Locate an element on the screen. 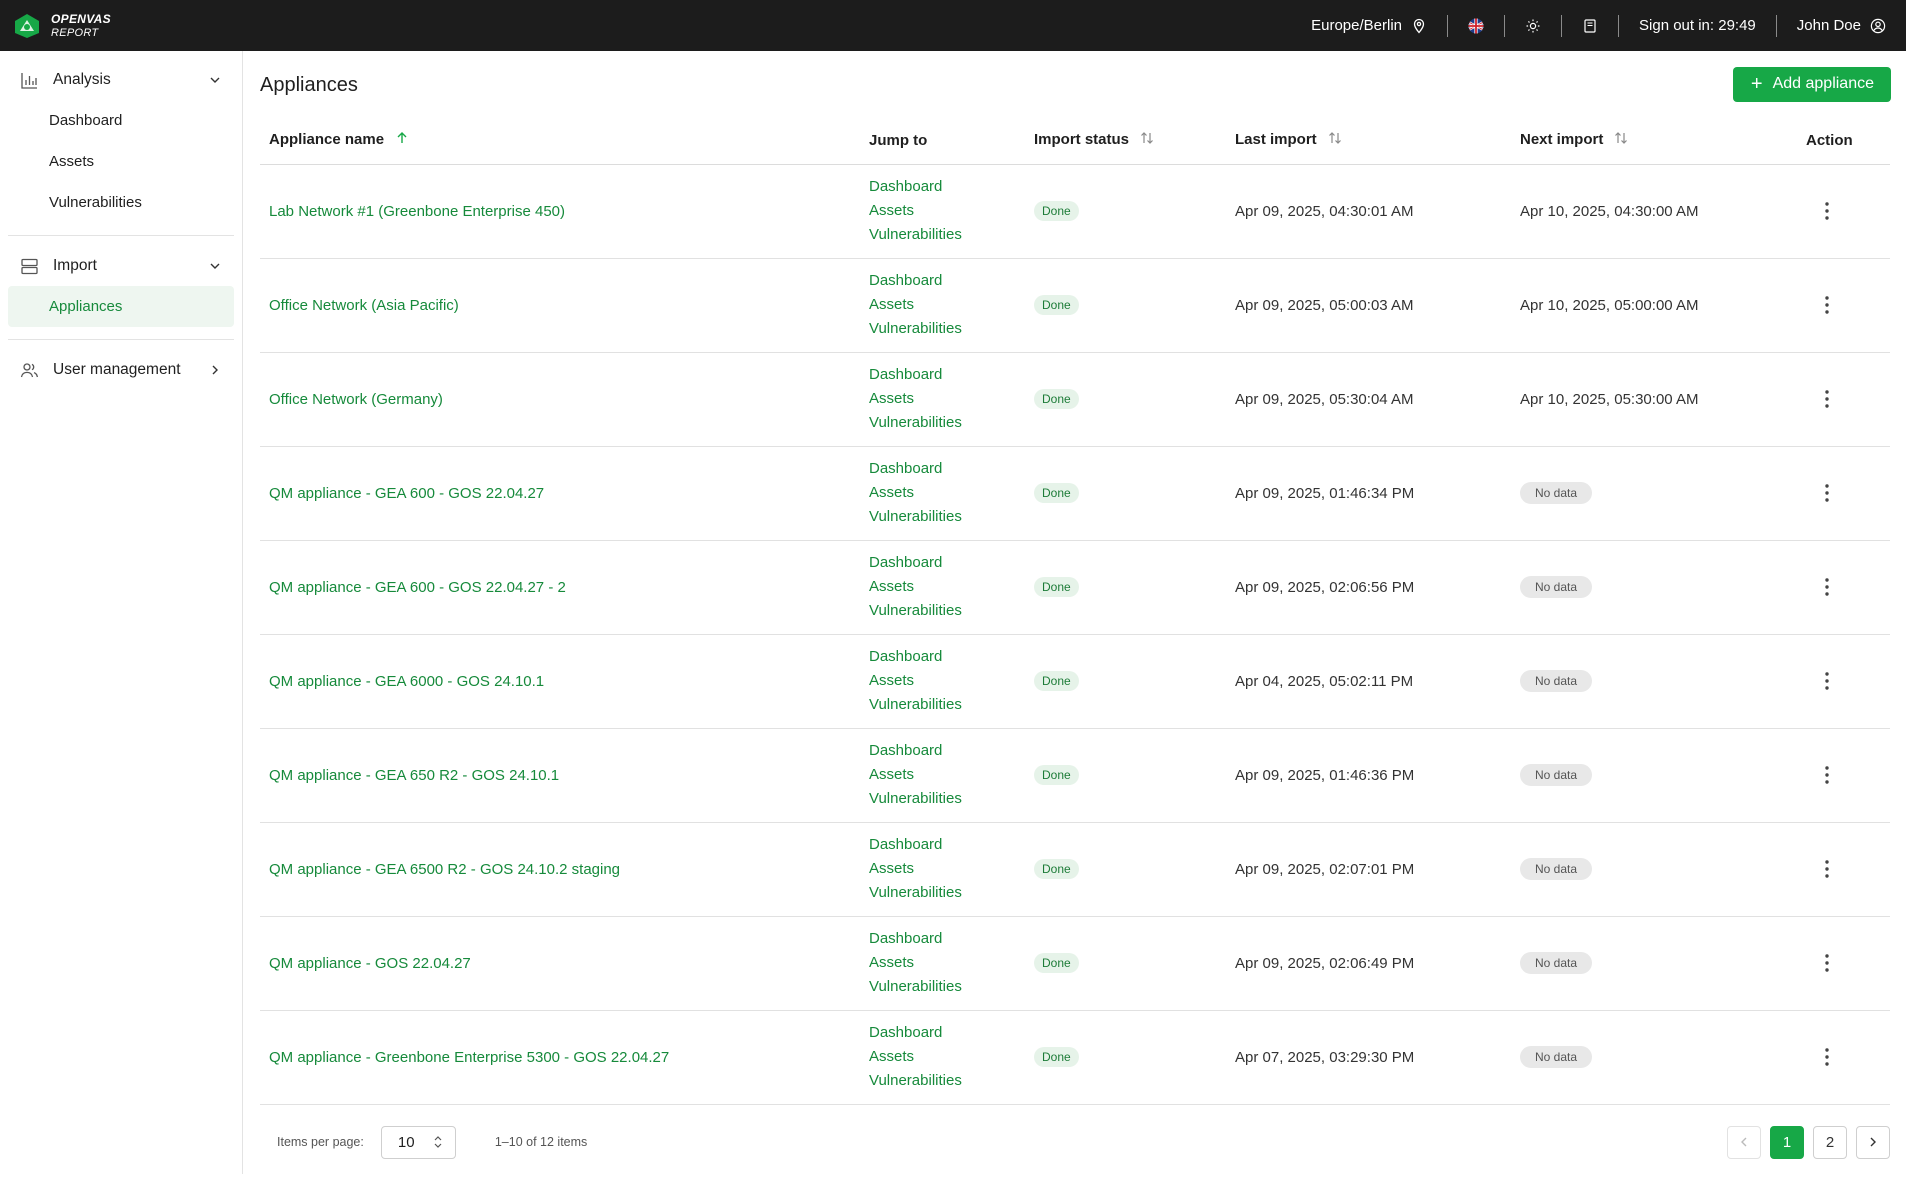  next-page-button is located at coordinates (1873, 1142).